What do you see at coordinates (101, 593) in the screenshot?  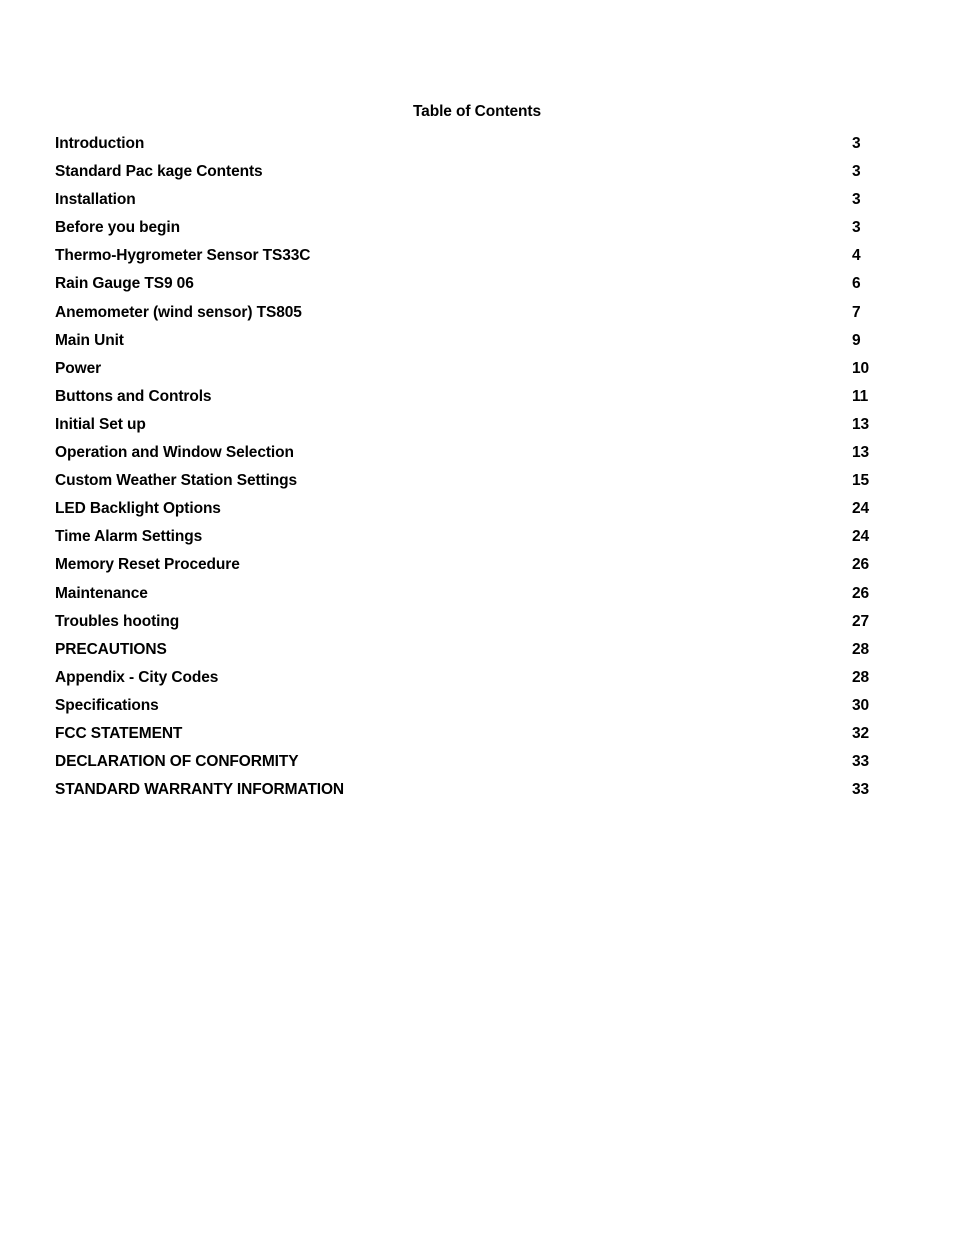 I see `toc-entry-label: Maintenance` at bounding box center [101, 593].